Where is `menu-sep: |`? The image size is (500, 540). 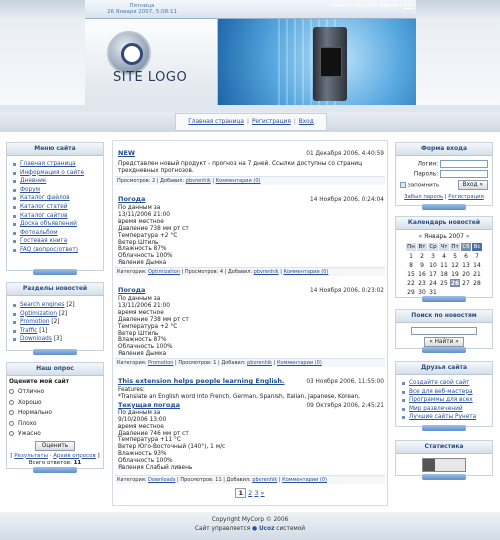
menu-sep: | is located at coordinates (247, 122).